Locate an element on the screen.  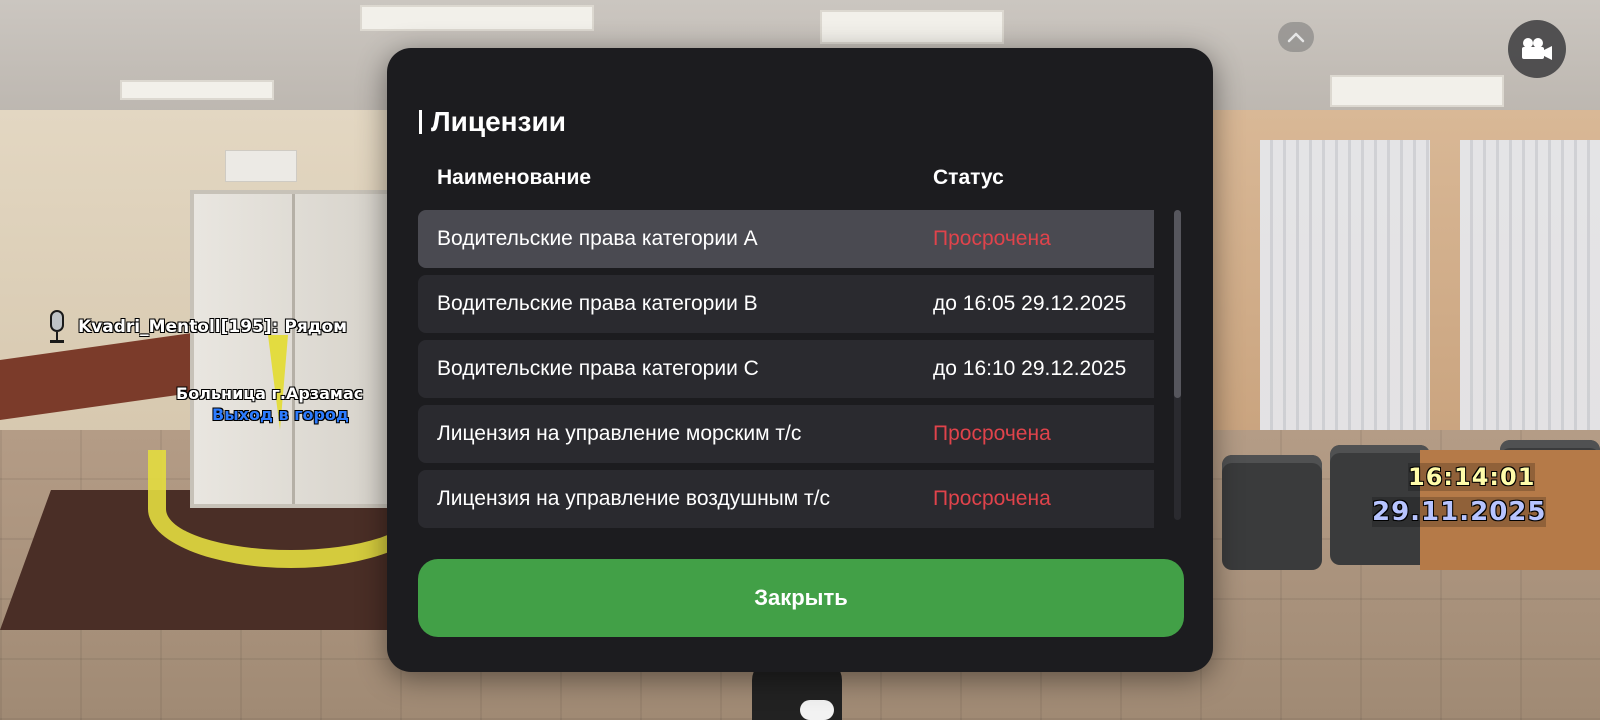
list-scrollbar is located at coordinates (1177, 365).